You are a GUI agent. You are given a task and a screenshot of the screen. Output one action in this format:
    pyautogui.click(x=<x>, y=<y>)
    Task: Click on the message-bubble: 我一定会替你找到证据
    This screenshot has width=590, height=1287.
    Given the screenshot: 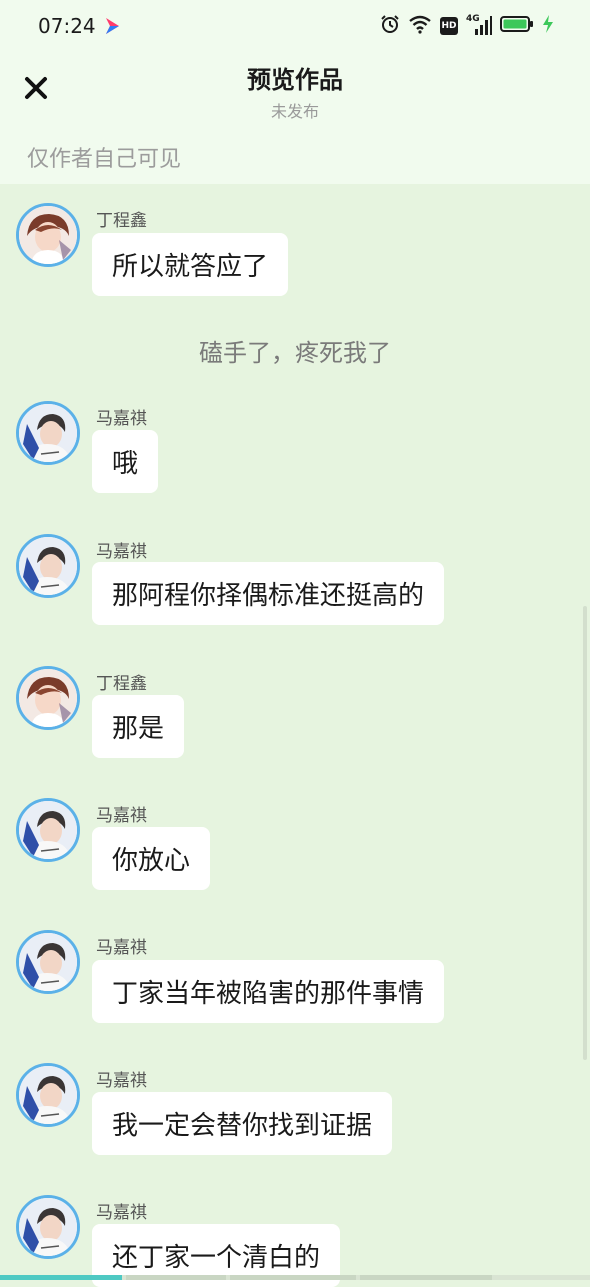 What is the action you would take?
    pyautogui.click(x=242, y=1123)
    